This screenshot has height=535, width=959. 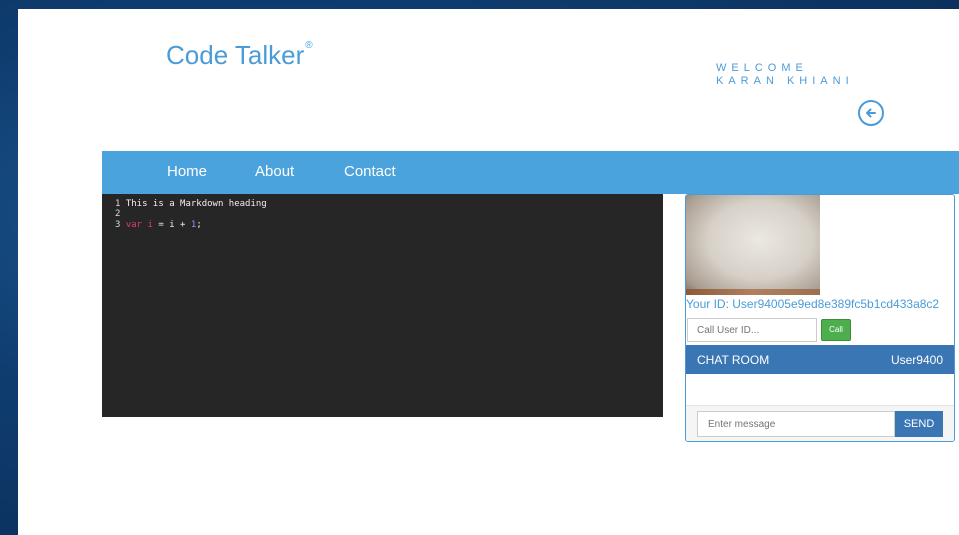 I want to click on call-button: Call, so click(x=836, y=330).